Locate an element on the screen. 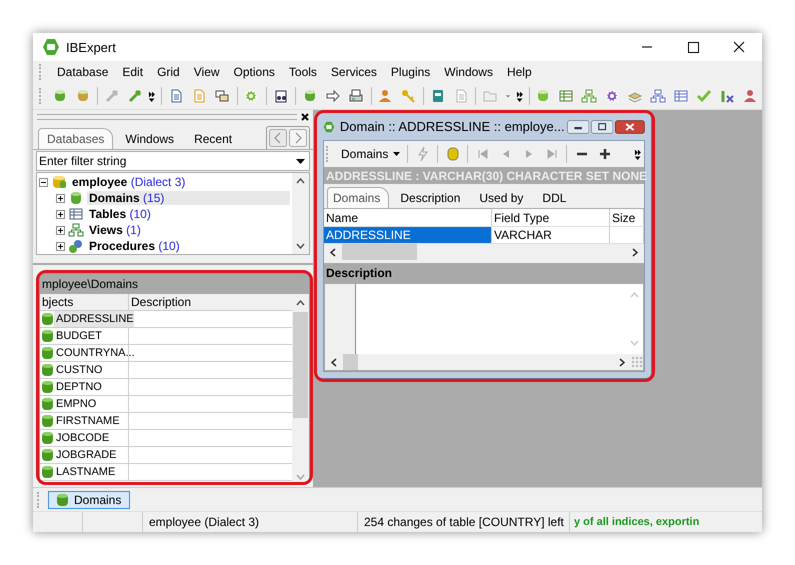 Image resolution: width=795 pixels, height=565 pixels. new-check-icon is located at coordinates (704, 96).